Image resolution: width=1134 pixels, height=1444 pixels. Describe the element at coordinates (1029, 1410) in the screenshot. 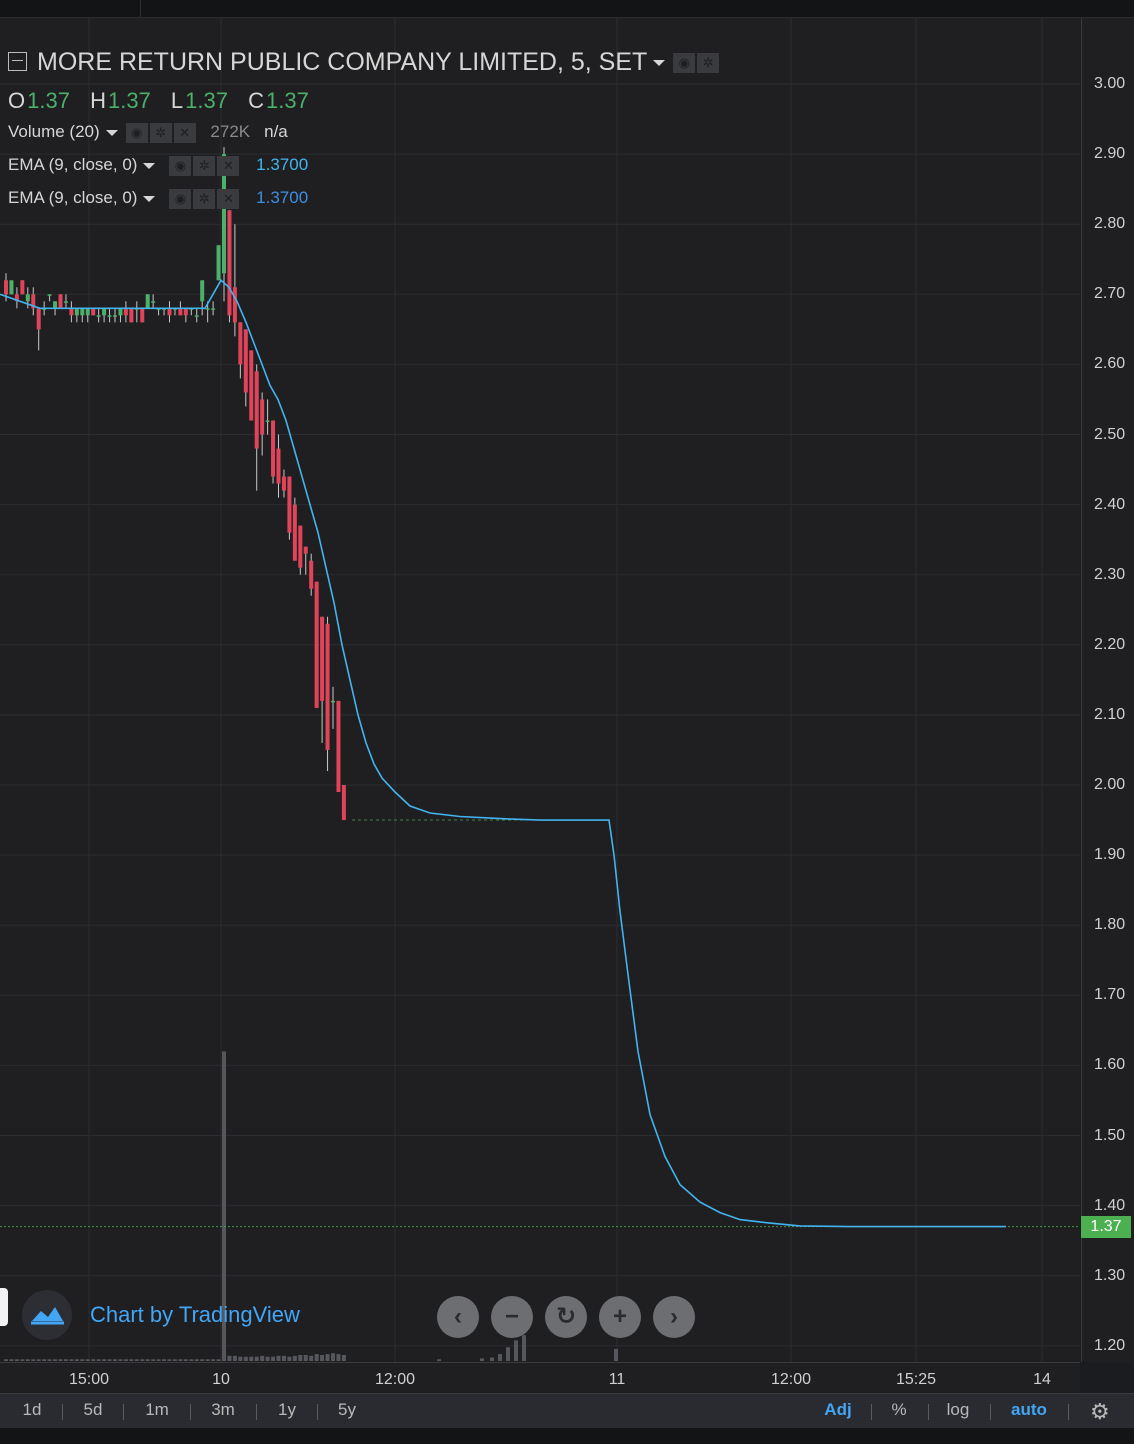

I see `auto-scale-toggle: auto` at that location.